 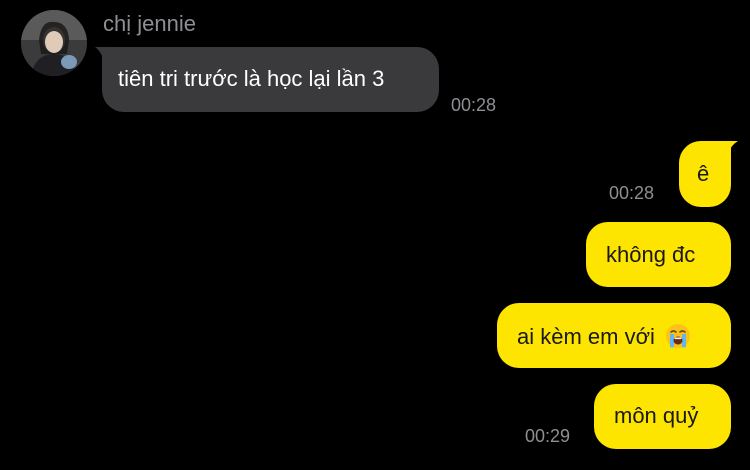 I want to click on message-text: ê, so click(x=703, y=173).